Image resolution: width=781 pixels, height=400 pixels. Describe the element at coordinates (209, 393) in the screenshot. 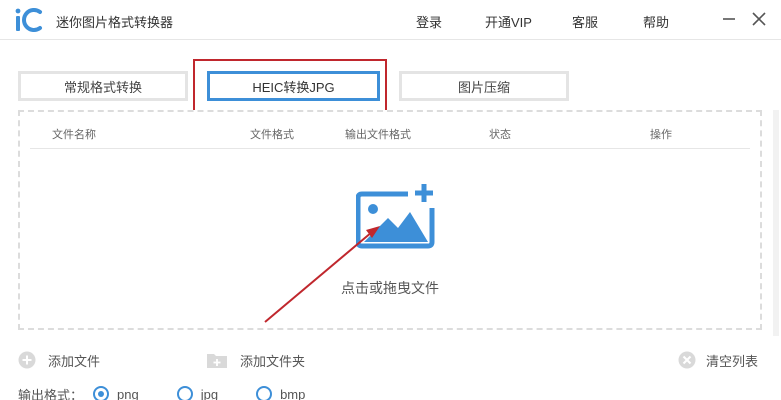

I see `radio-jpg-label: jpg` at that location.